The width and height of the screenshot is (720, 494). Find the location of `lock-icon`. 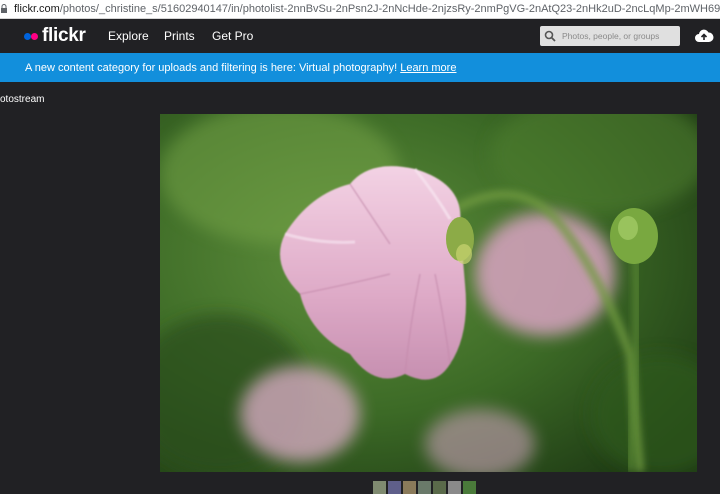

lock-icon is located at coordinates (4, 9).